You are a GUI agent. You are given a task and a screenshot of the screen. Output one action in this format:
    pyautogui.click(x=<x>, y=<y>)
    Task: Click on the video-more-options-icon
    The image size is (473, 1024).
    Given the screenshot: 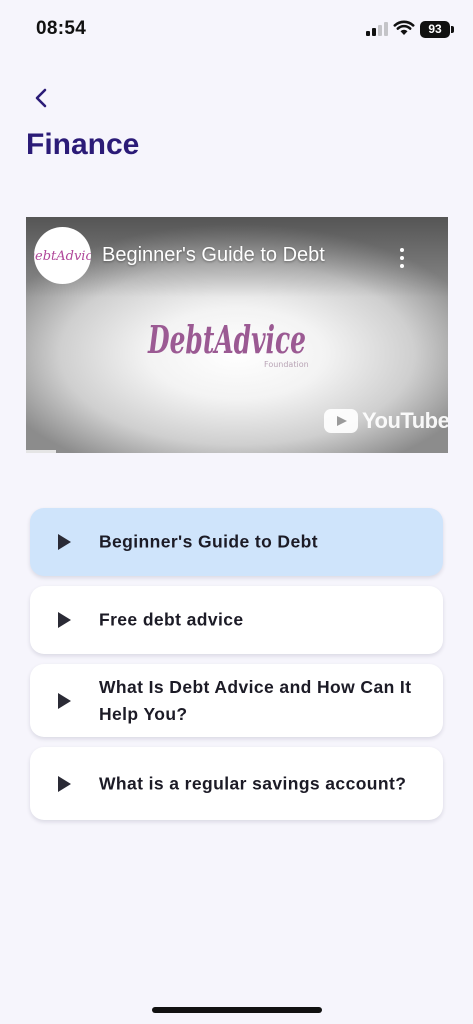 What is the action you would take?
    pyautogui.click(x=402, y=258)
    